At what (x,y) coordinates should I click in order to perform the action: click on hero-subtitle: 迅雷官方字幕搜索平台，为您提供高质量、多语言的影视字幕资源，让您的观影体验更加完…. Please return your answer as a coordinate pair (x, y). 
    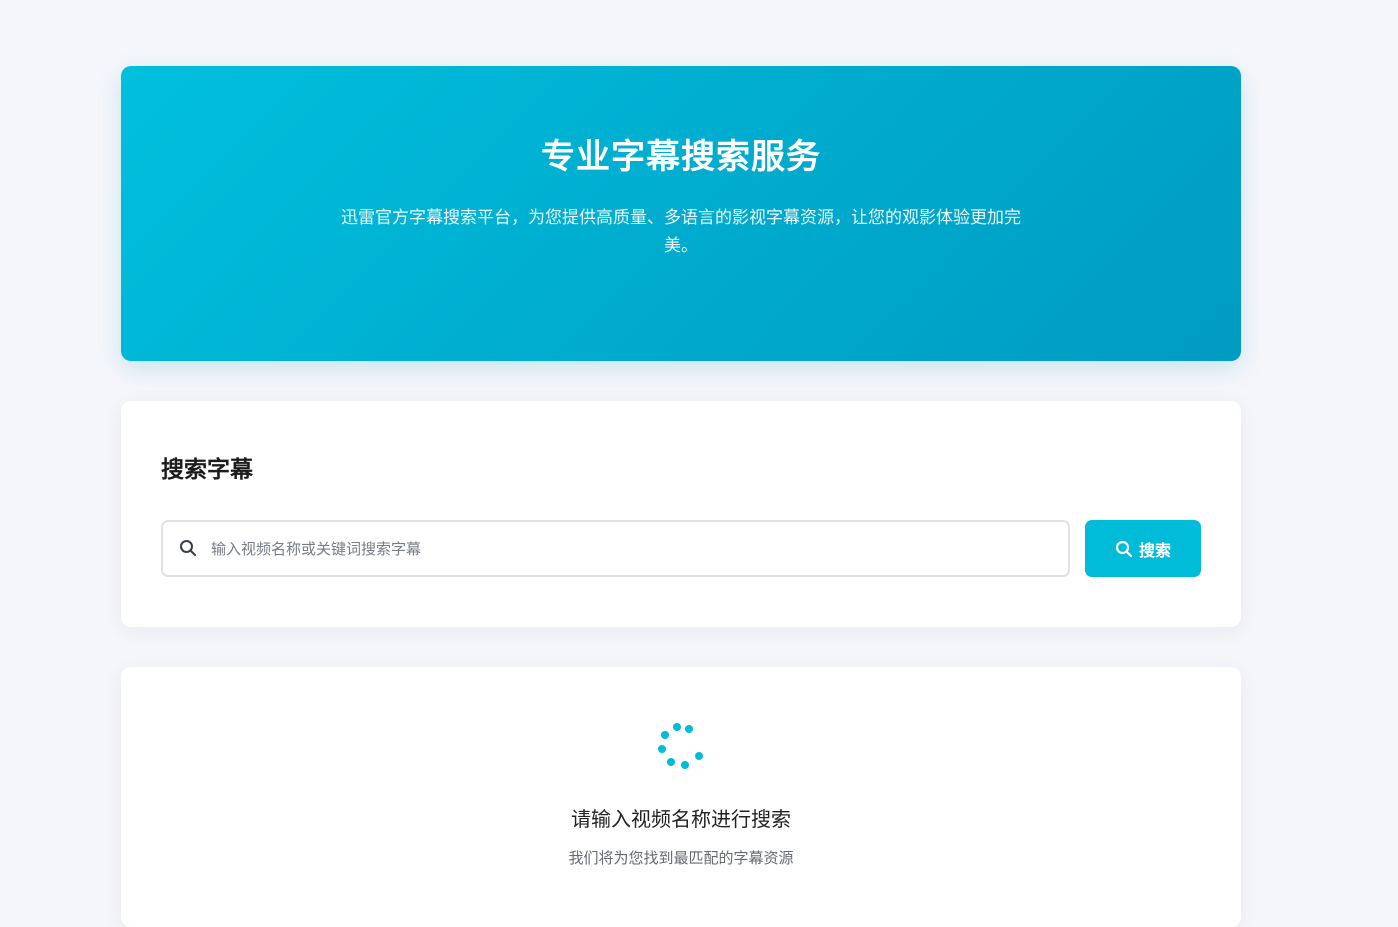
    Looking at the image, I should click on (681, 232).